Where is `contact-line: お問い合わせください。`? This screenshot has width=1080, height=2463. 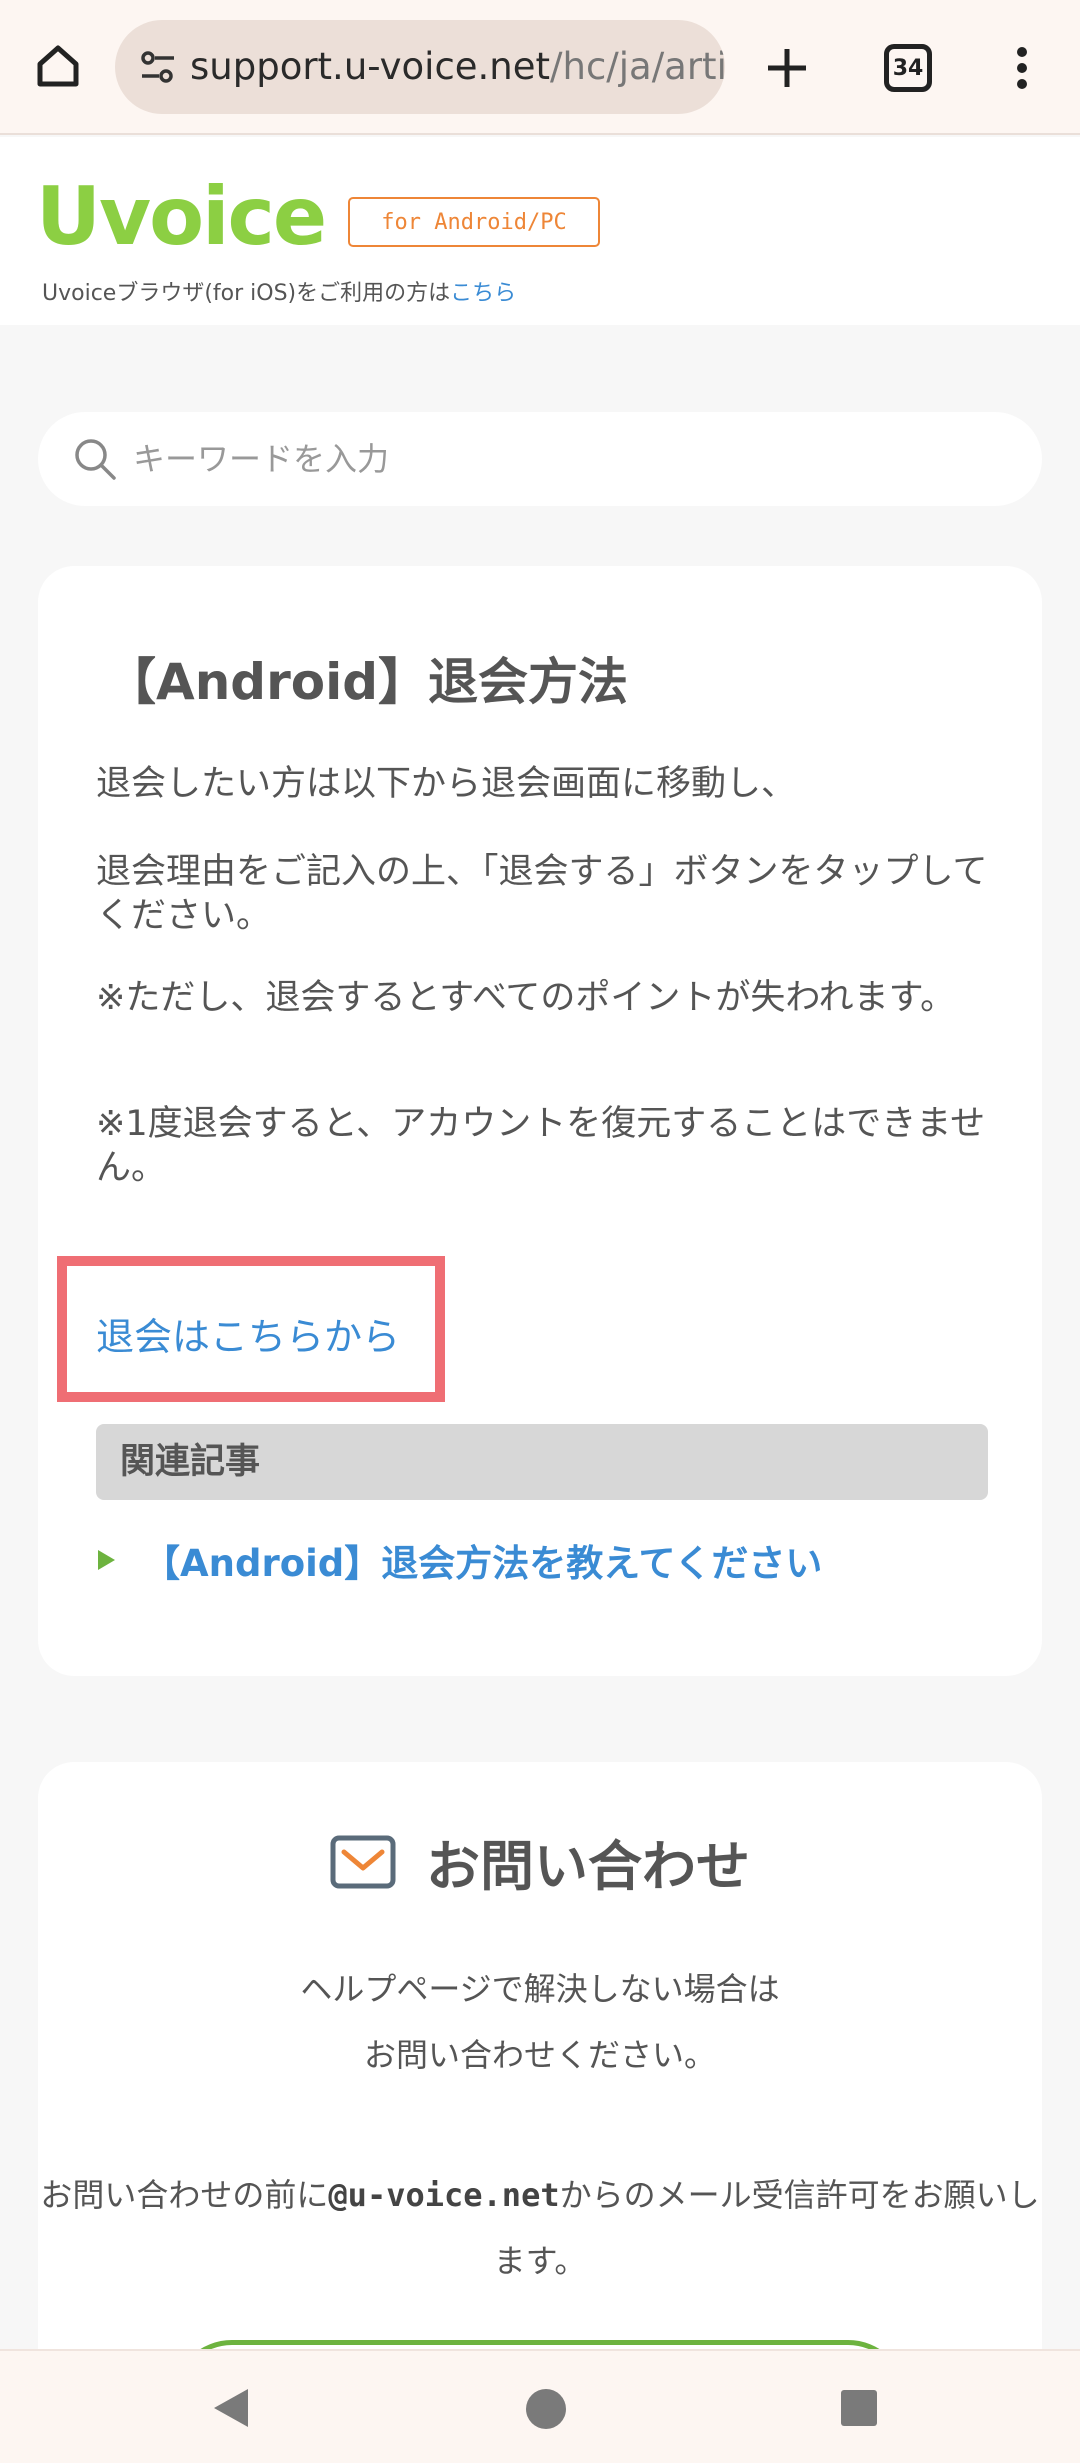 contact-line: お問い合わせください。 is located at coordinates (539, 2055).